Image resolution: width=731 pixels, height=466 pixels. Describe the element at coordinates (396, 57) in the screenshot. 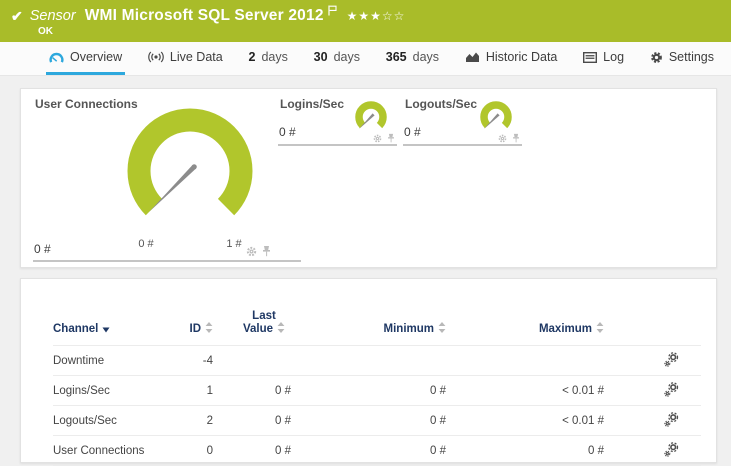

I see `tab-365-days-number: 365` at that location.